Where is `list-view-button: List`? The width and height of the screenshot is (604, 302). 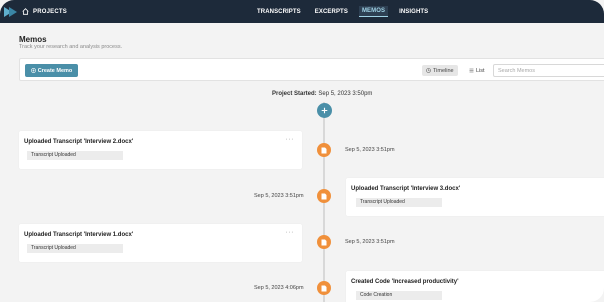
list-view-button: List is located at coordinates (477, 70).